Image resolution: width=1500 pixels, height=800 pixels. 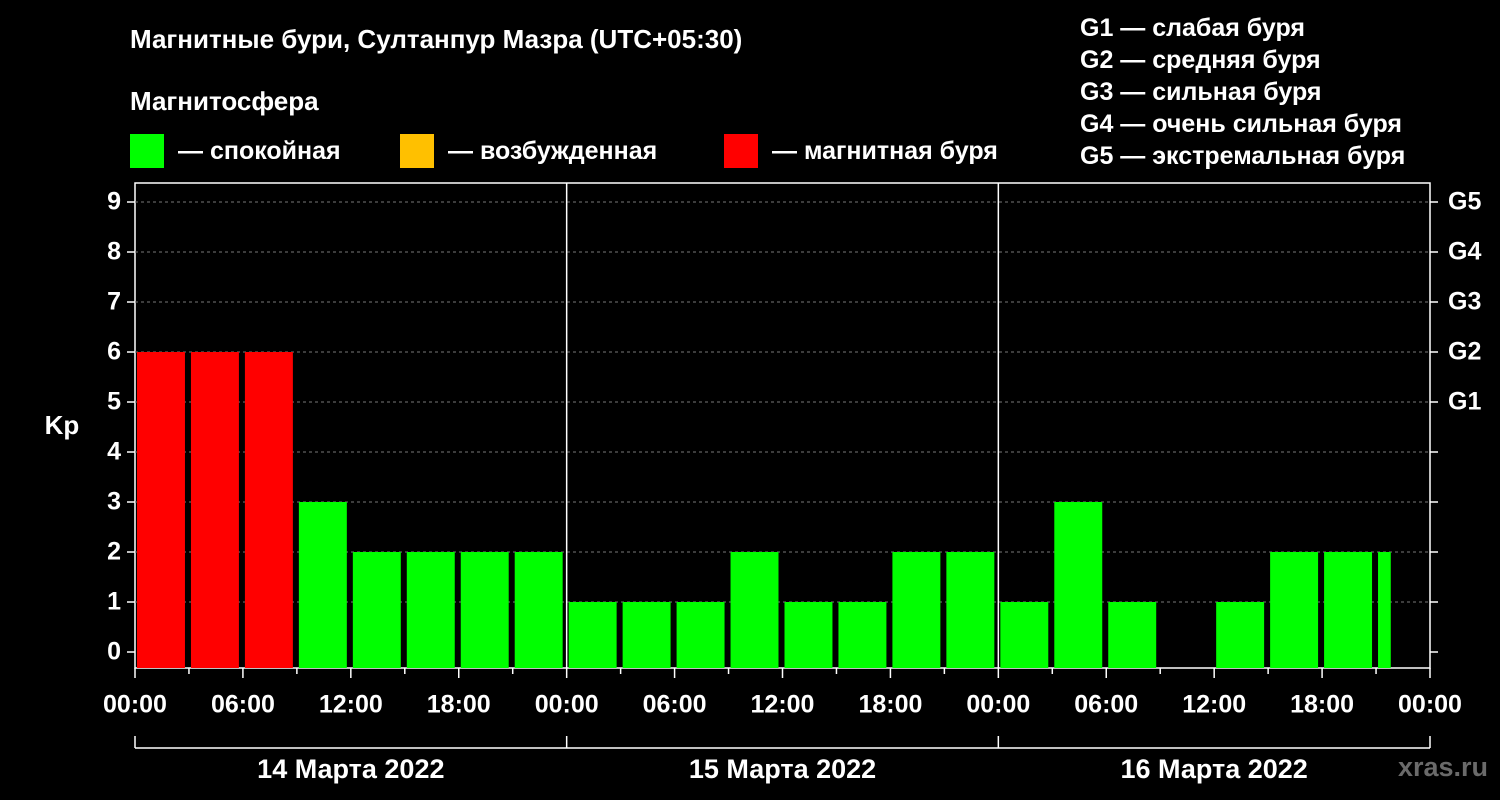 I want to click on day-label: 15 Марта 2022, so click(x=782, y=769).